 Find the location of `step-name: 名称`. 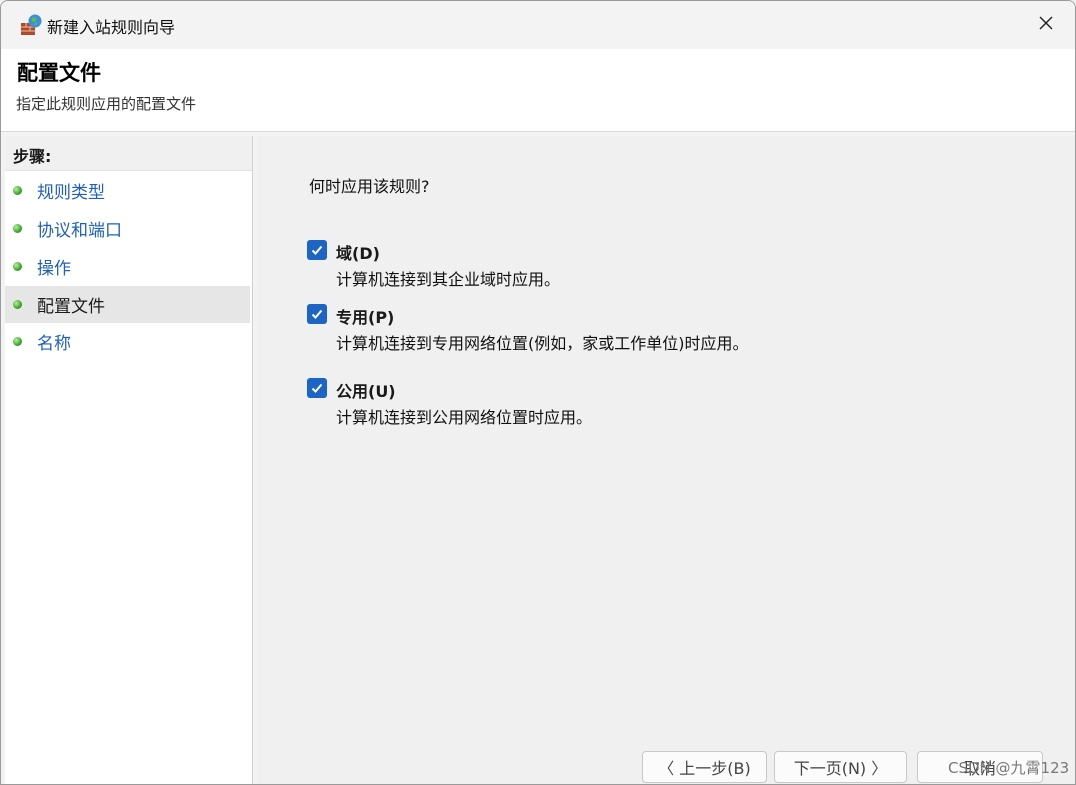

step-name: 名称 is located at coordinates (127, 341).